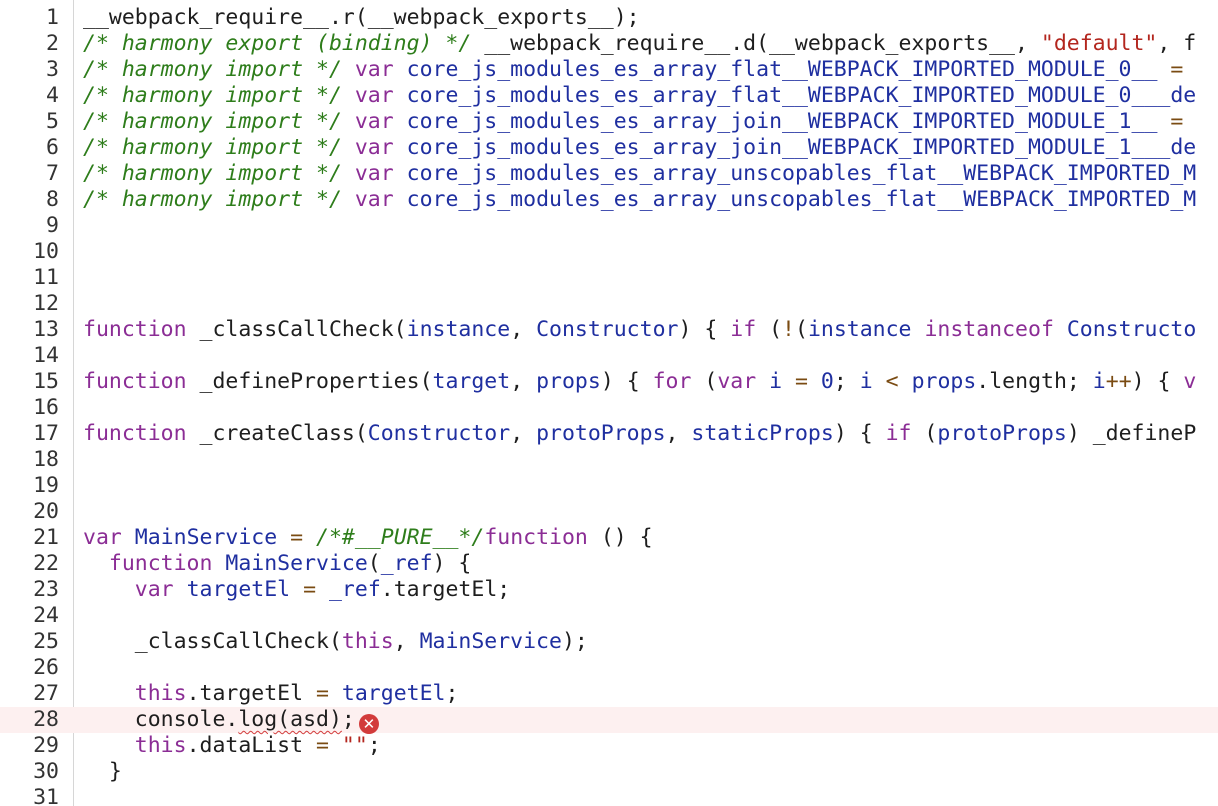  Describe the element at coordinates (393, 693) in the screenshot. I see `code-token: targetEl` at that location.